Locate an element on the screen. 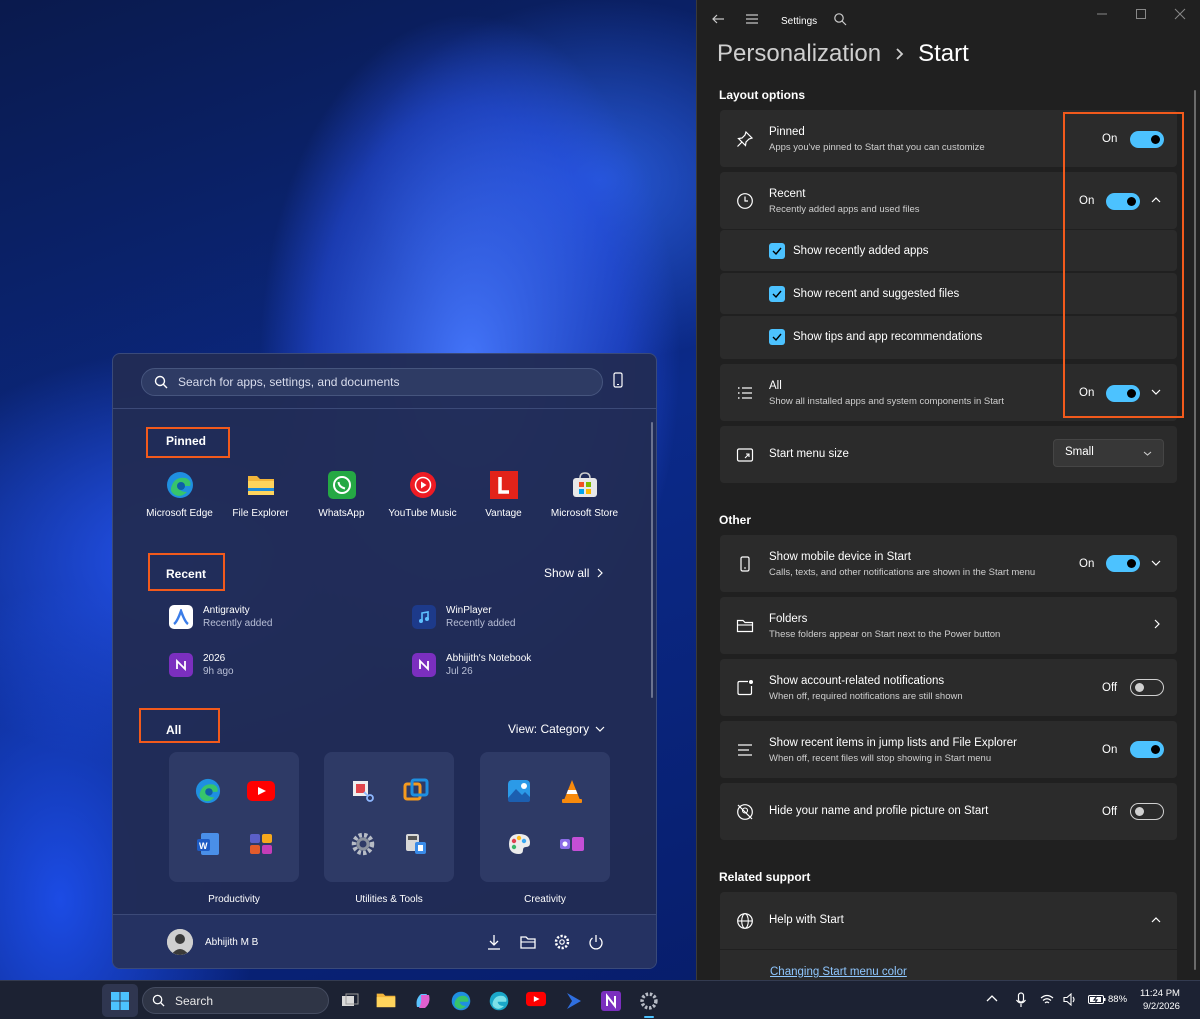 Image resolution: width=1200 pixels, height=1019 pixels. pinned-app-vantage: Vantage is located at coordinates (503, 494).